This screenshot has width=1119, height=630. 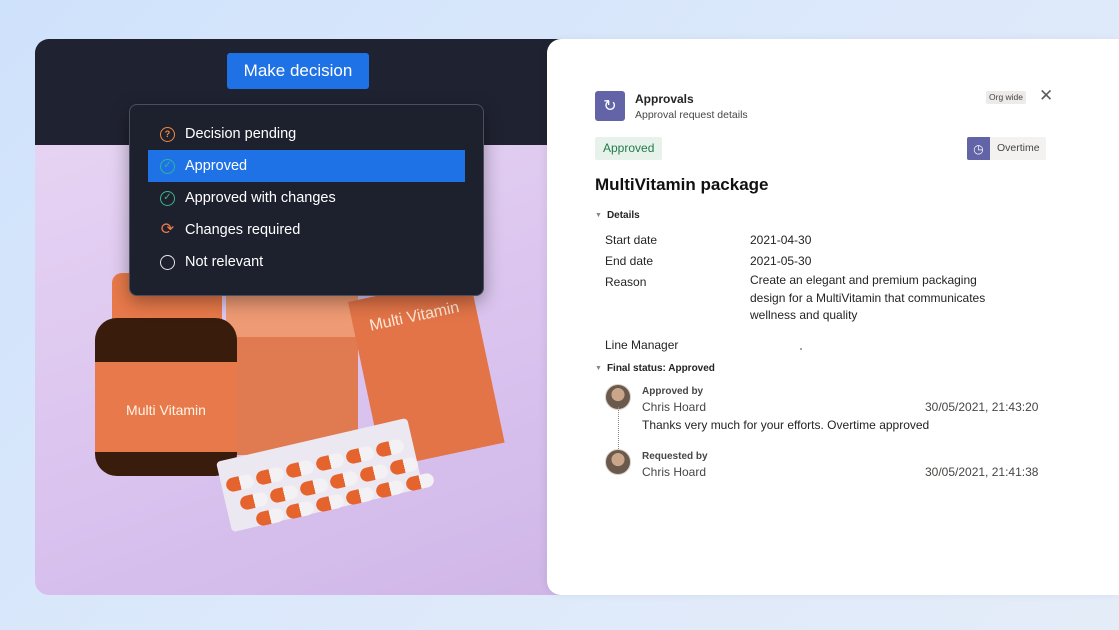 What do you see at coordinates (664, 99) in the screenshot?
I see `app-title: Approvals` at bounding box center [664, 99].